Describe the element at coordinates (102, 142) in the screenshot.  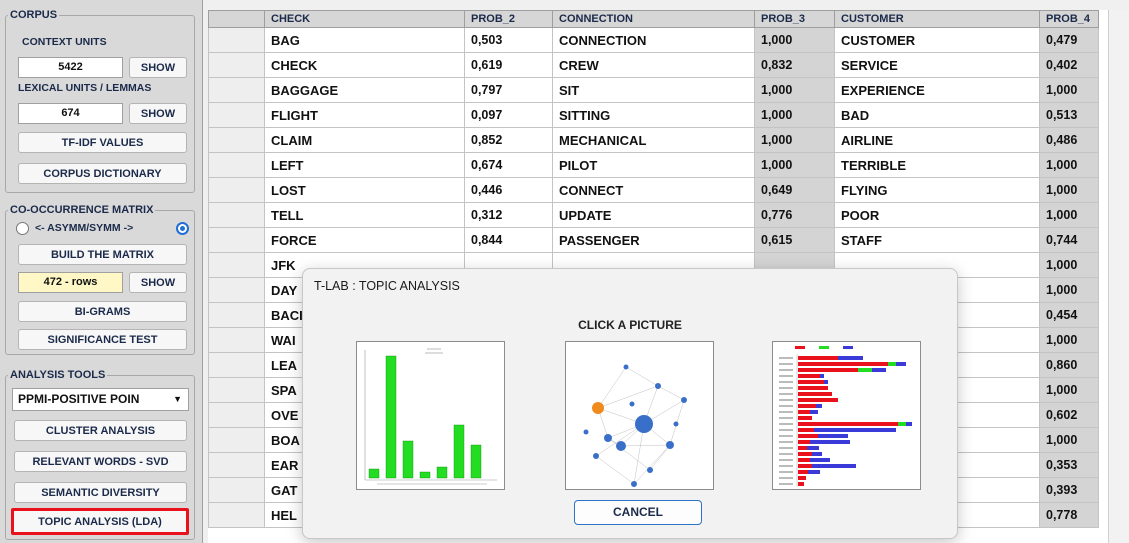
I see `tfidf-values-button: TF-IDF VALUES` at that location.